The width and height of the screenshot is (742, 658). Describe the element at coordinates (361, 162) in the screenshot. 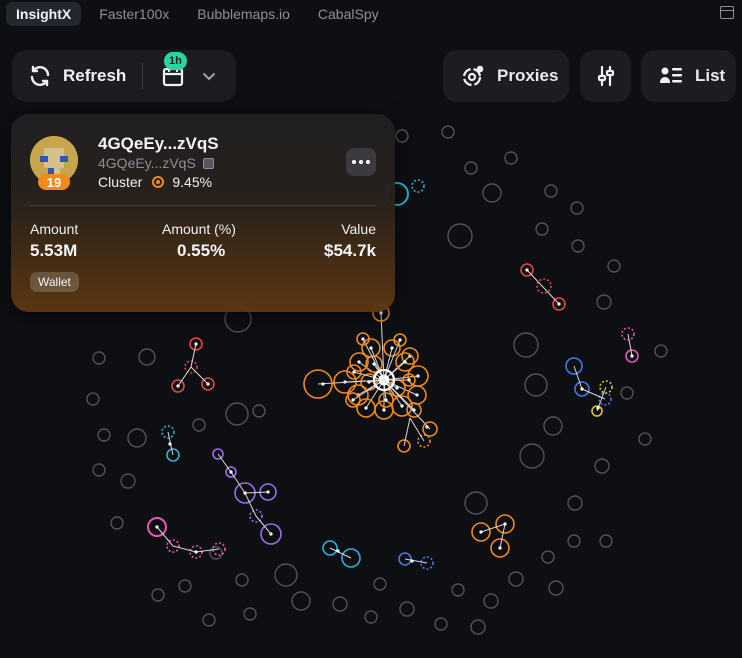

I see `more-options-button` at that location.